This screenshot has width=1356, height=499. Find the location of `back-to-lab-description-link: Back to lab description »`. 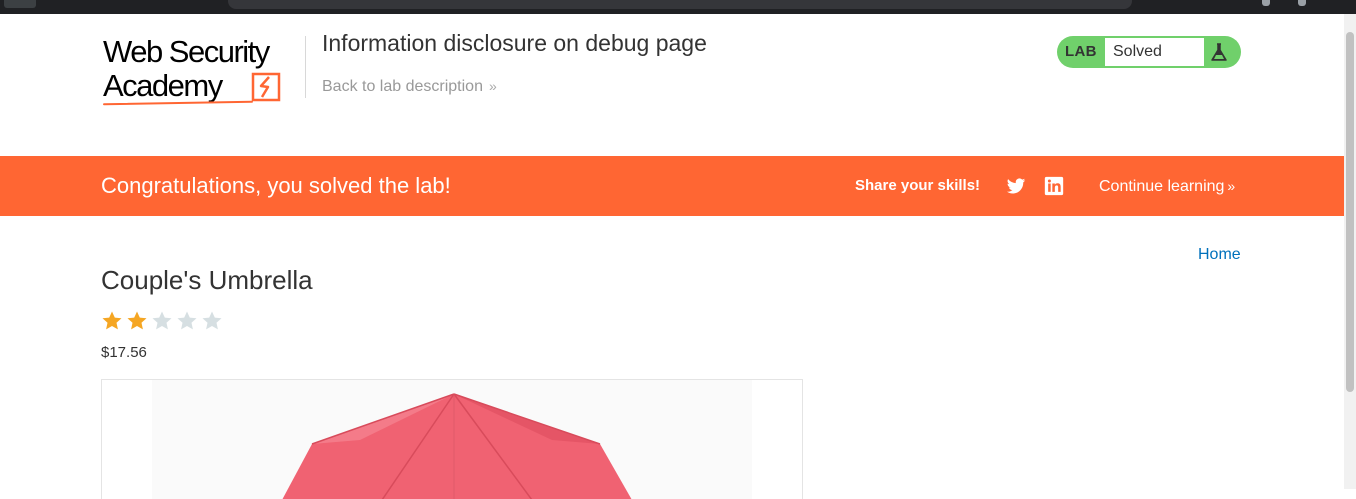

back-to-lab-description-link: Back to lab description » is located at coordinates (409, 87).